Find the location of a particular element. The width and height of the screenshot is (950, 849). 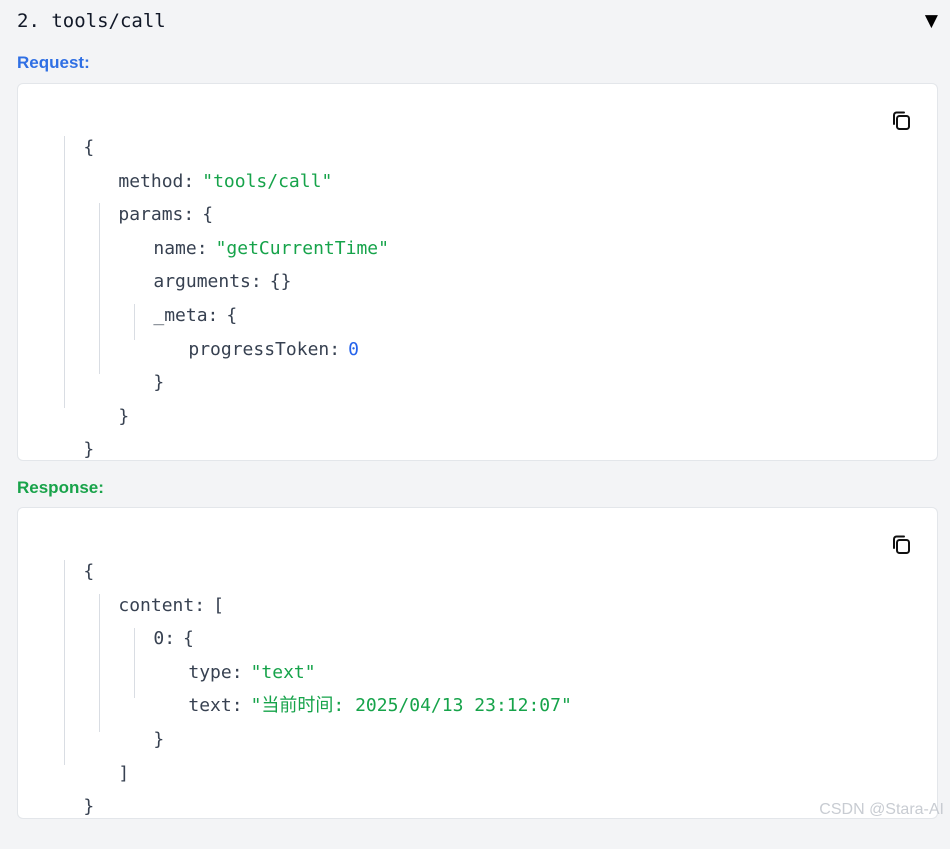

json-line: arguments:{} is located at coordinates (222, 281).